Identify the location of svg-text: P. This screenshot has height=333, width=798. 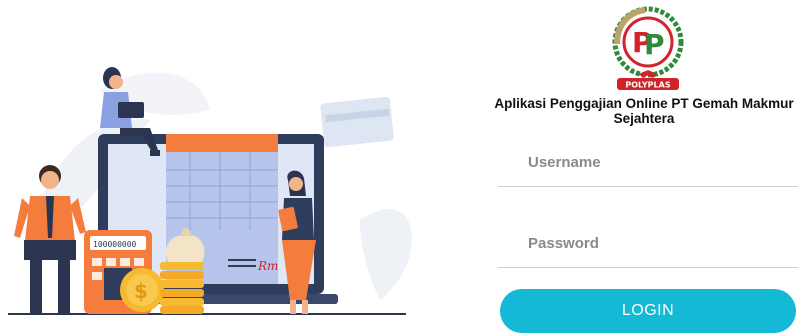
(654, 44).